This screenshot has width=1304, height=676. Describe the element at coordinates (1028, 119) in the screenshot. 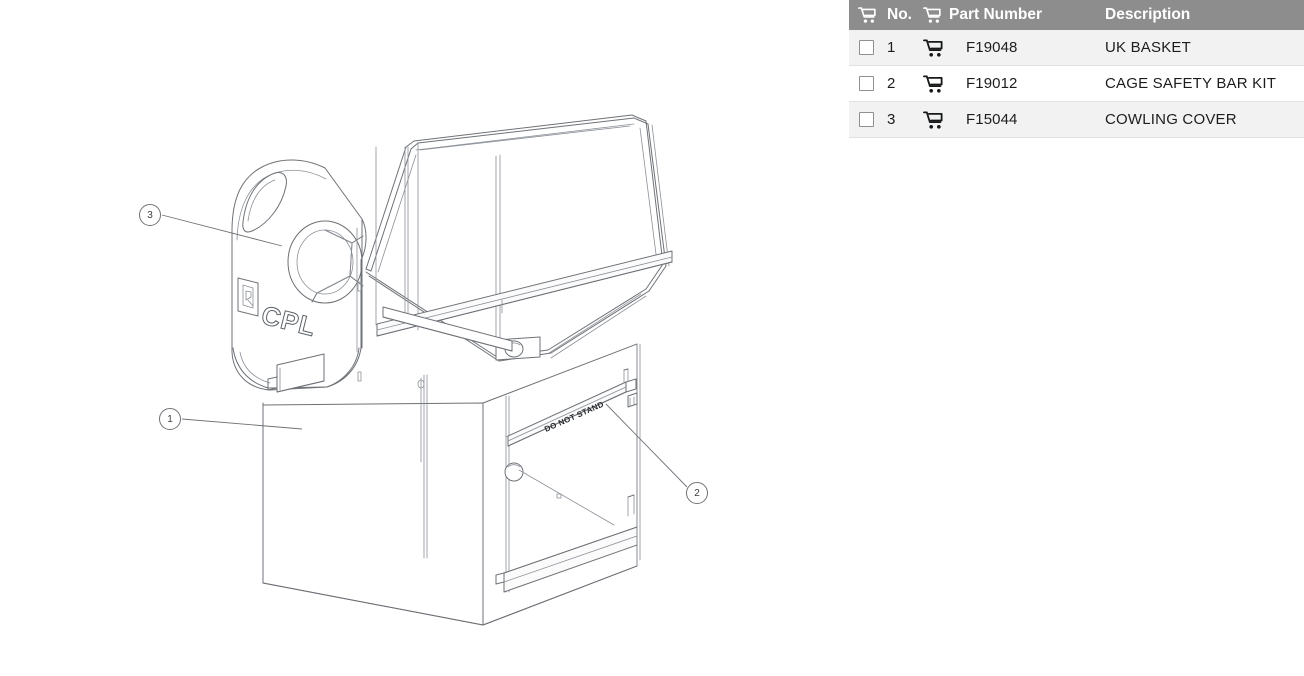

I see `row-part-number-cell: F15044` at that location.